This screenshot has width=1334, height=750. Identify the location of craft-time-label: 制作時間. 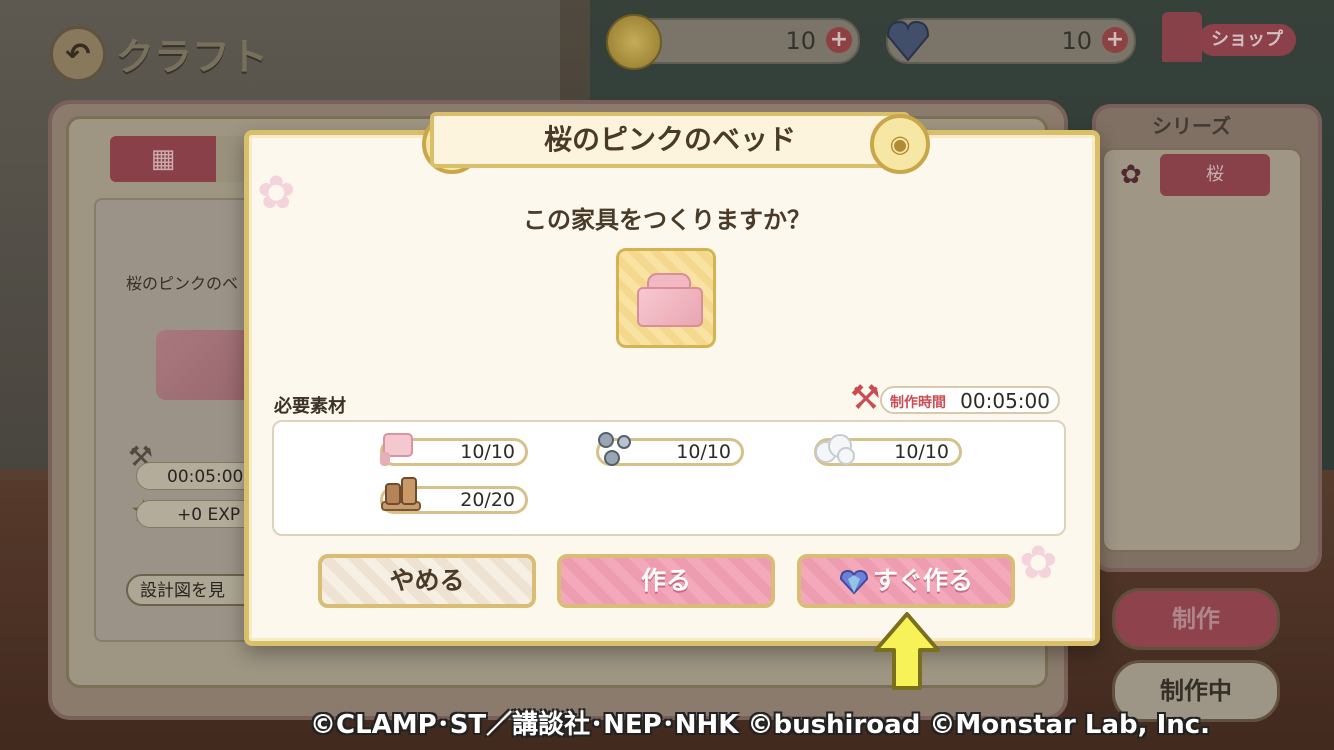
(918, 403).